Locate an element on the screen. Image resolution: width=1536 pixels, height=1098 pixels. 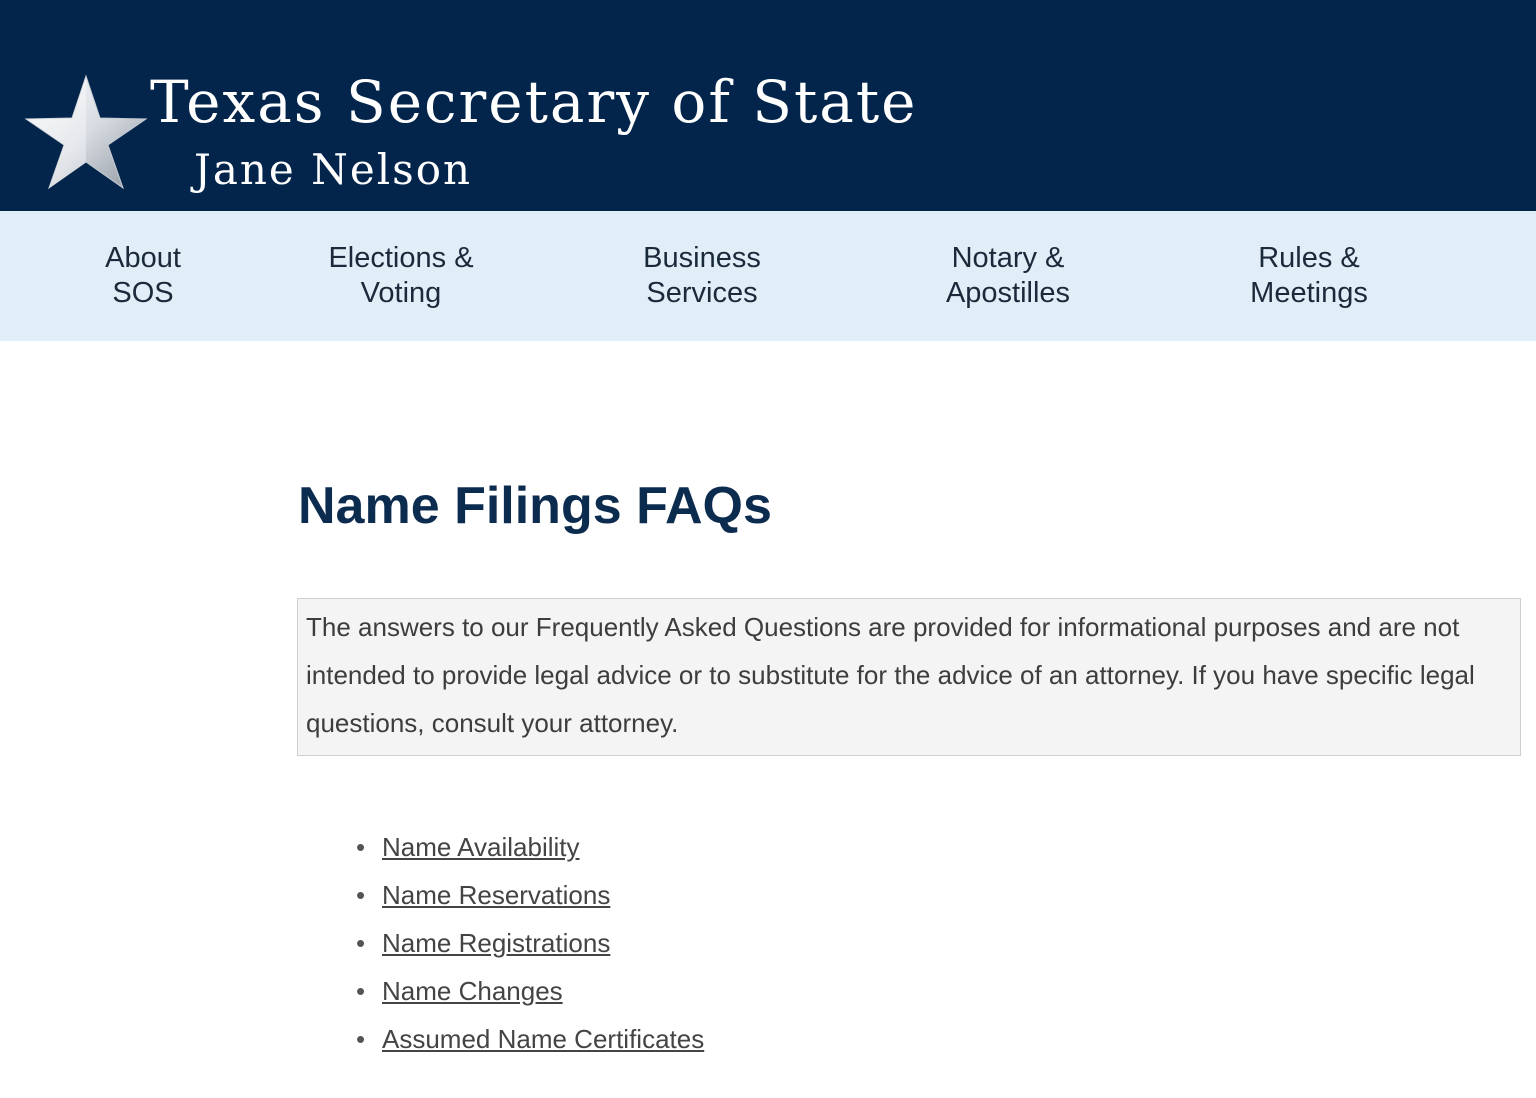
nav-item-elections-voting: Elections & Voting is located at coordinates (400, 276).